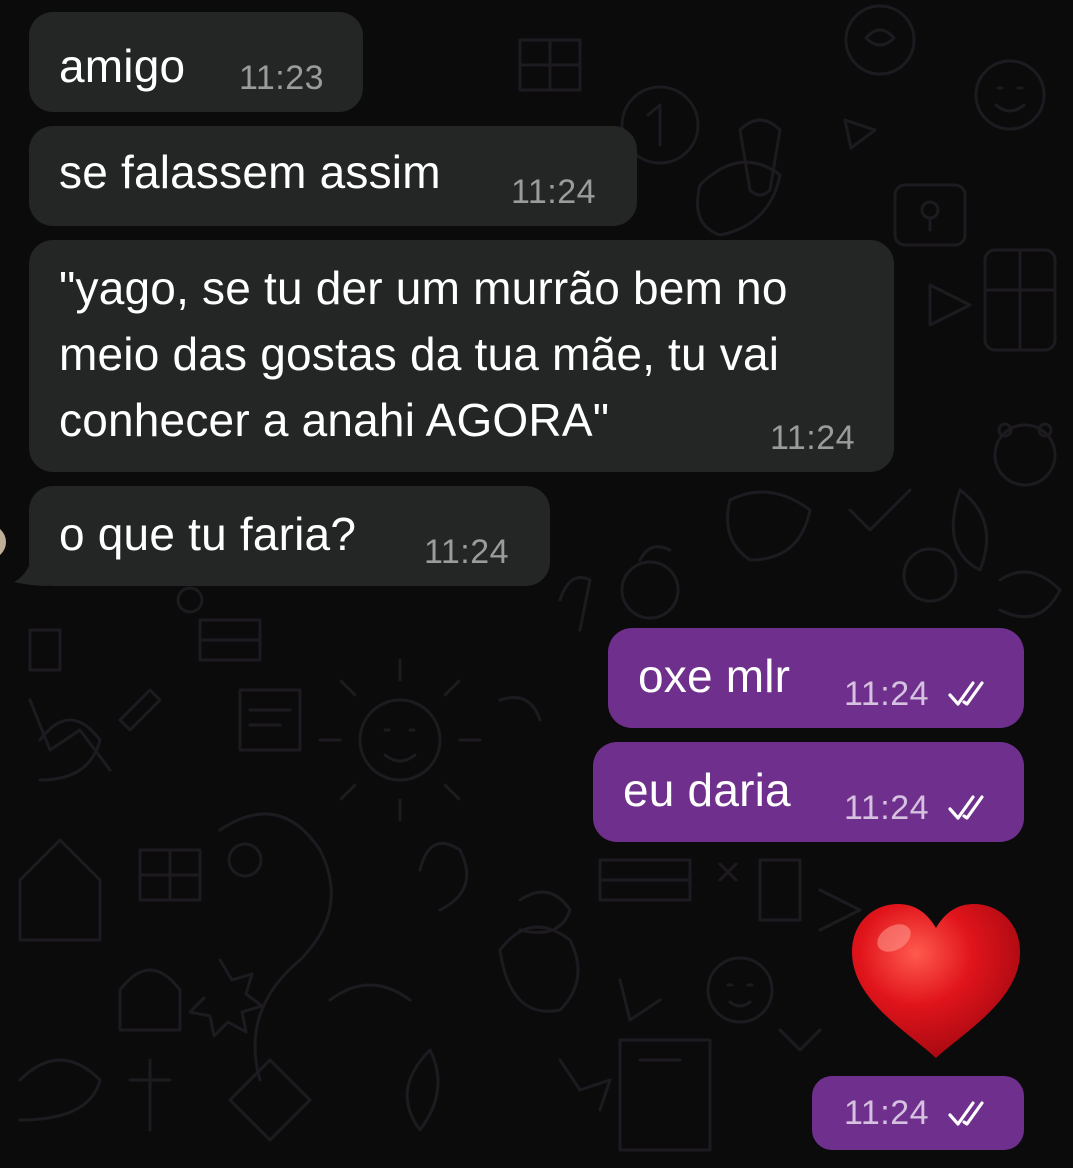 This screenshot has width=1073, height=1168. Describe the element at coordinates (936, 981) in the screenshot. I see `red-heart-emoji` at that location.